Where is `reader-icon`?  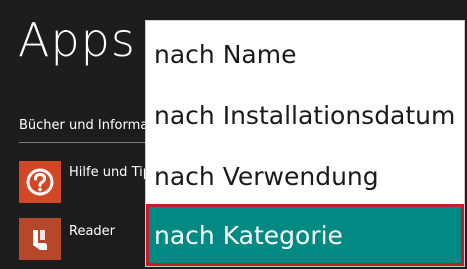
reader-icon is located at coordinates (40, 240).